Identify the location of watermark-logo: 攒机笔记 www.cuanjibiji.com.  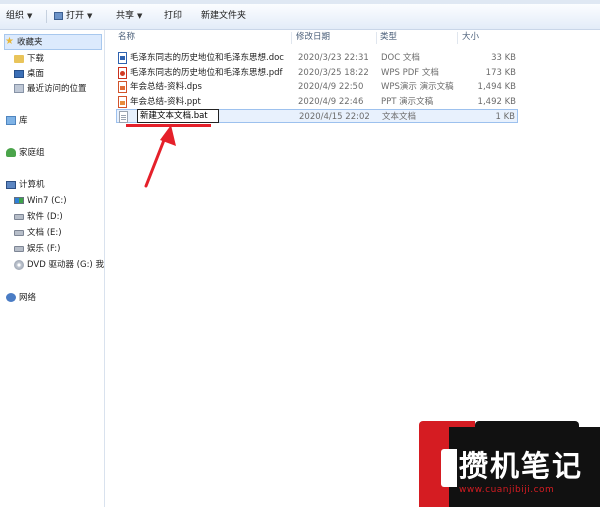
(509, 464).